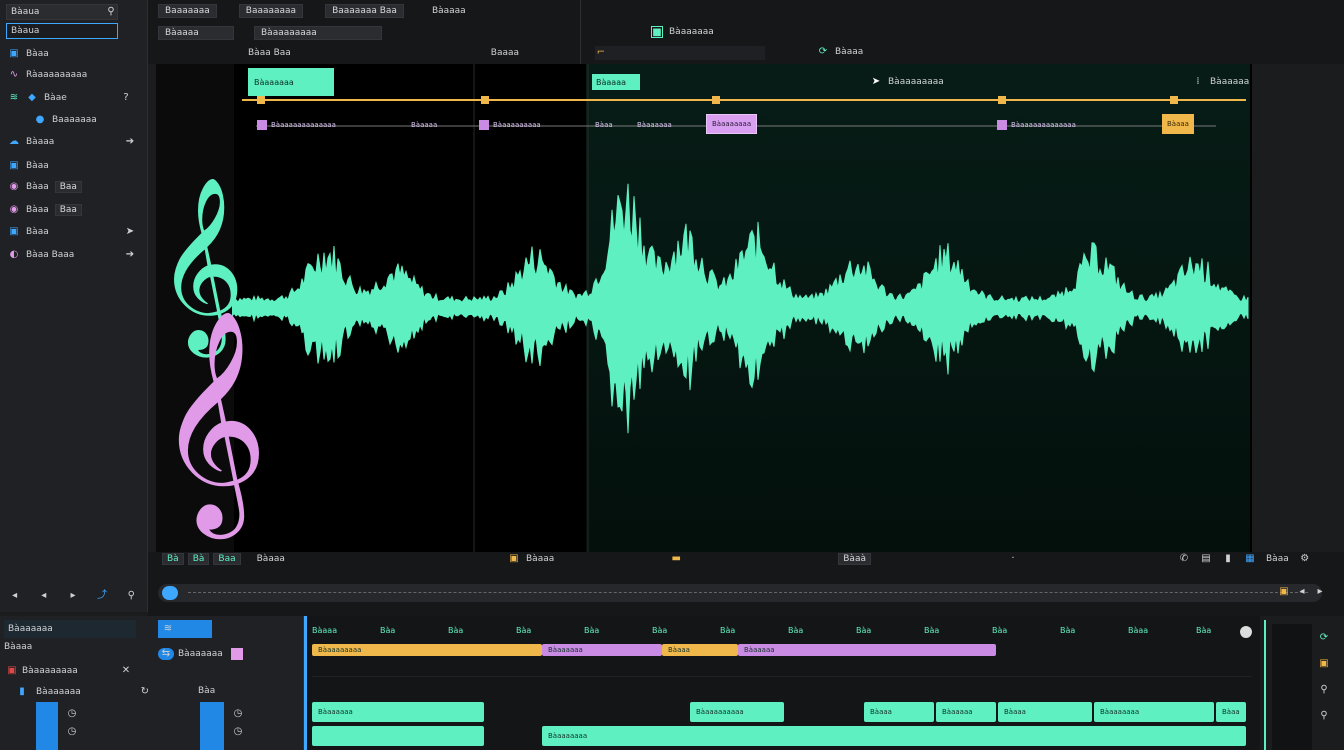 Image resolution: width=1344 pixels, height=750 pixels. I want to click on time-display: Bàaà, so click(854, 559).